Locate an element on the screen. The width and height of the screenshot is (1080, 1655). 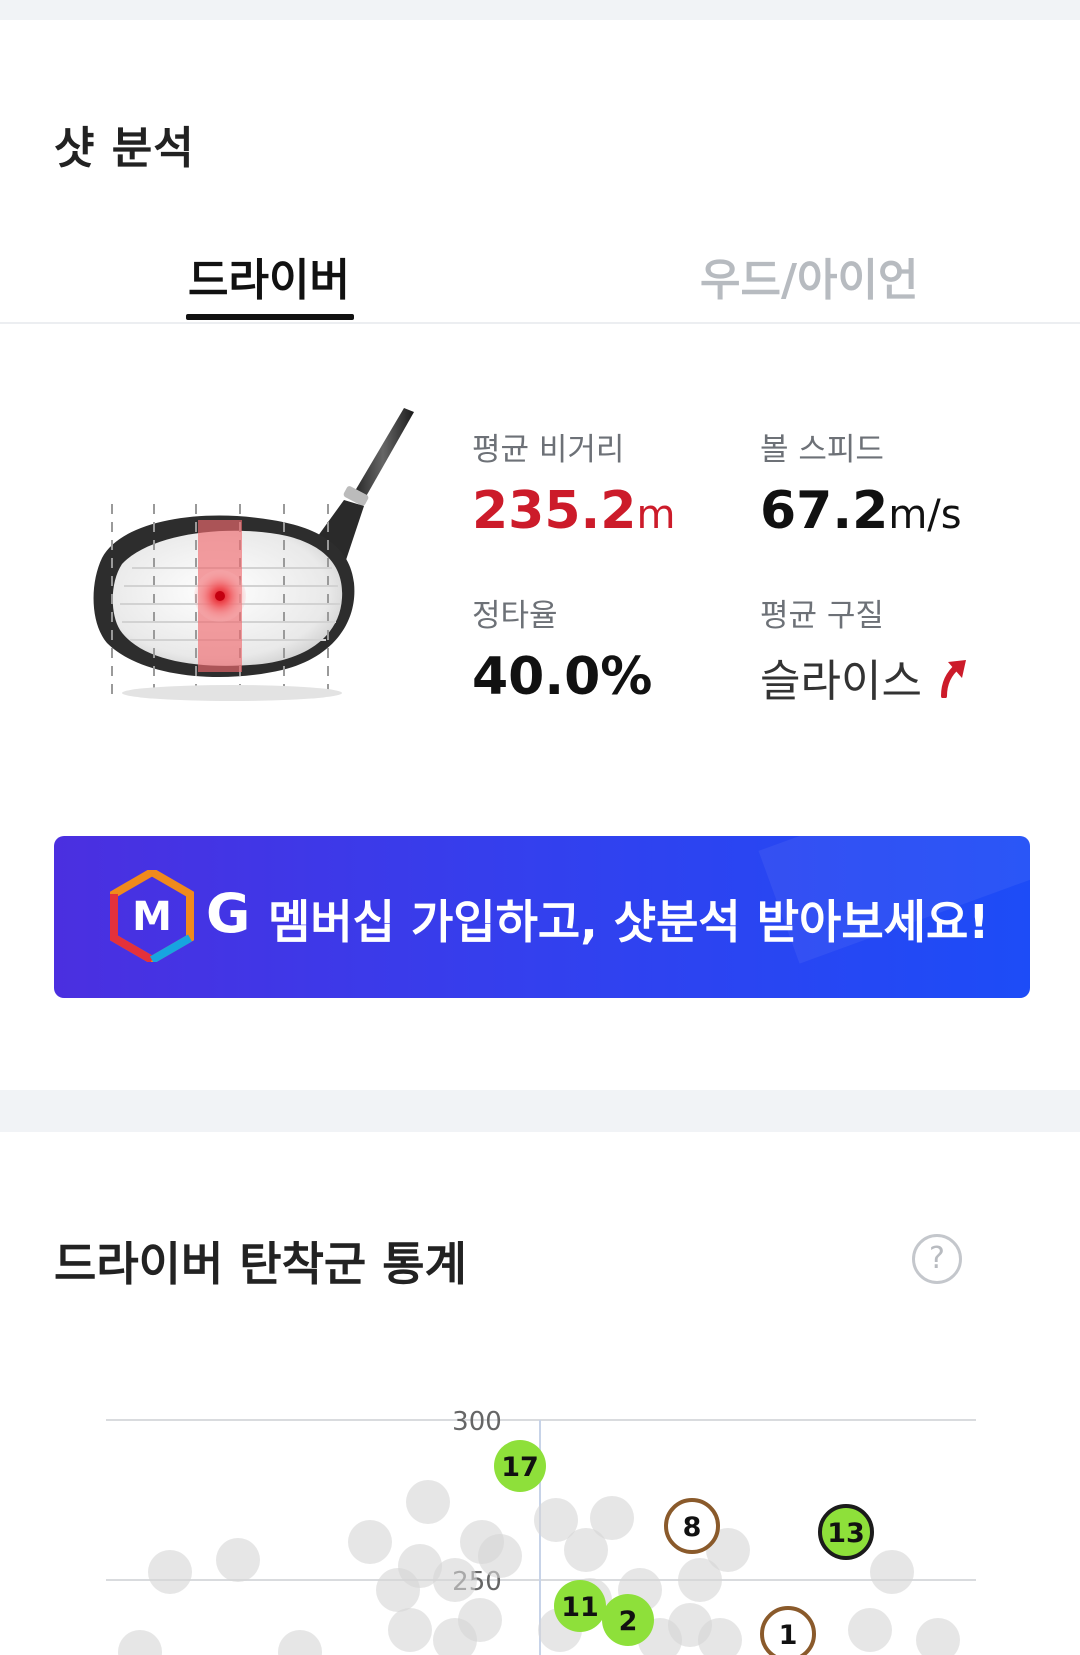
driver-club-image is located at coordinates (252, 573).